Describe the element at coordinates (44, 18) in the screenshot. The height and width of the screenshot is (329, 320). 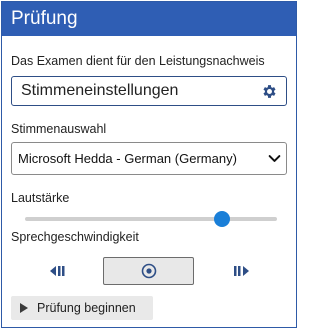
I see `panel-title: Prüfung` at that location.